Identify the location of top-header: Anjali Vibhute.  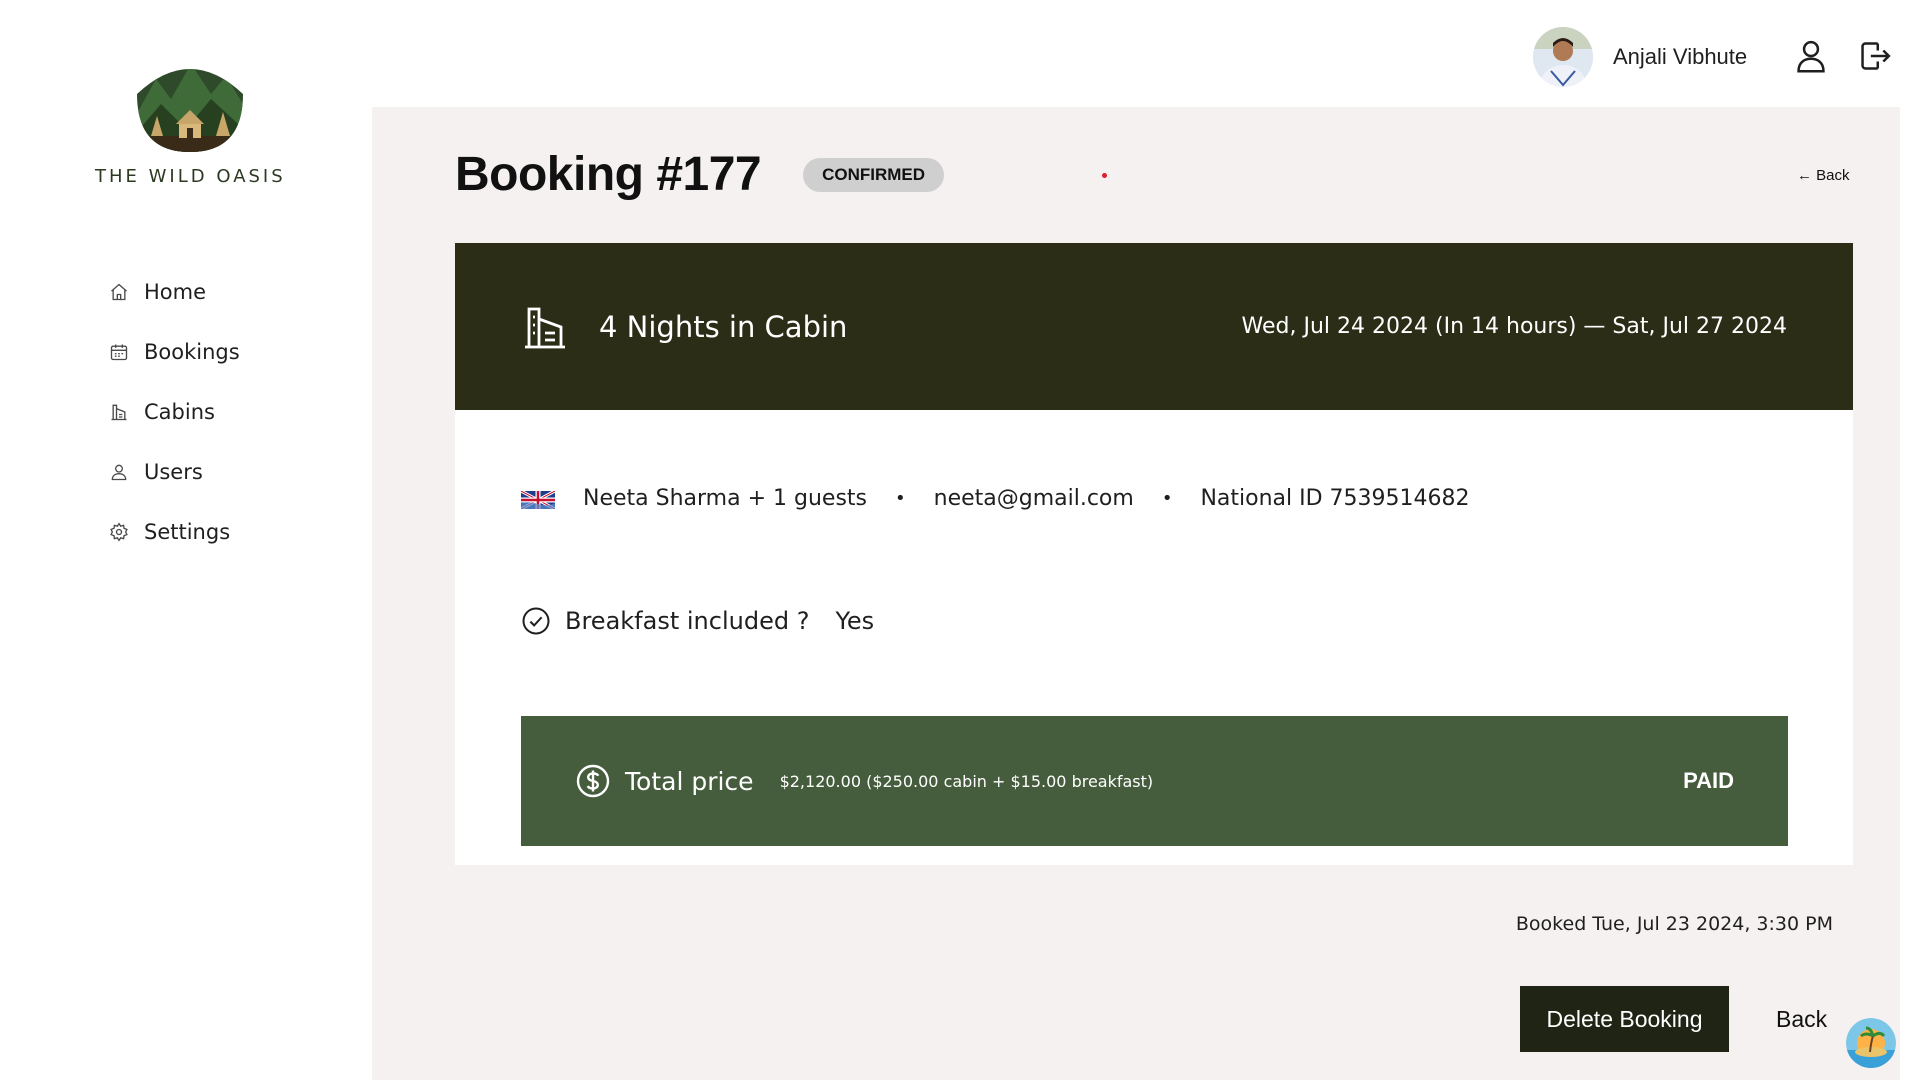
(1146, 53).